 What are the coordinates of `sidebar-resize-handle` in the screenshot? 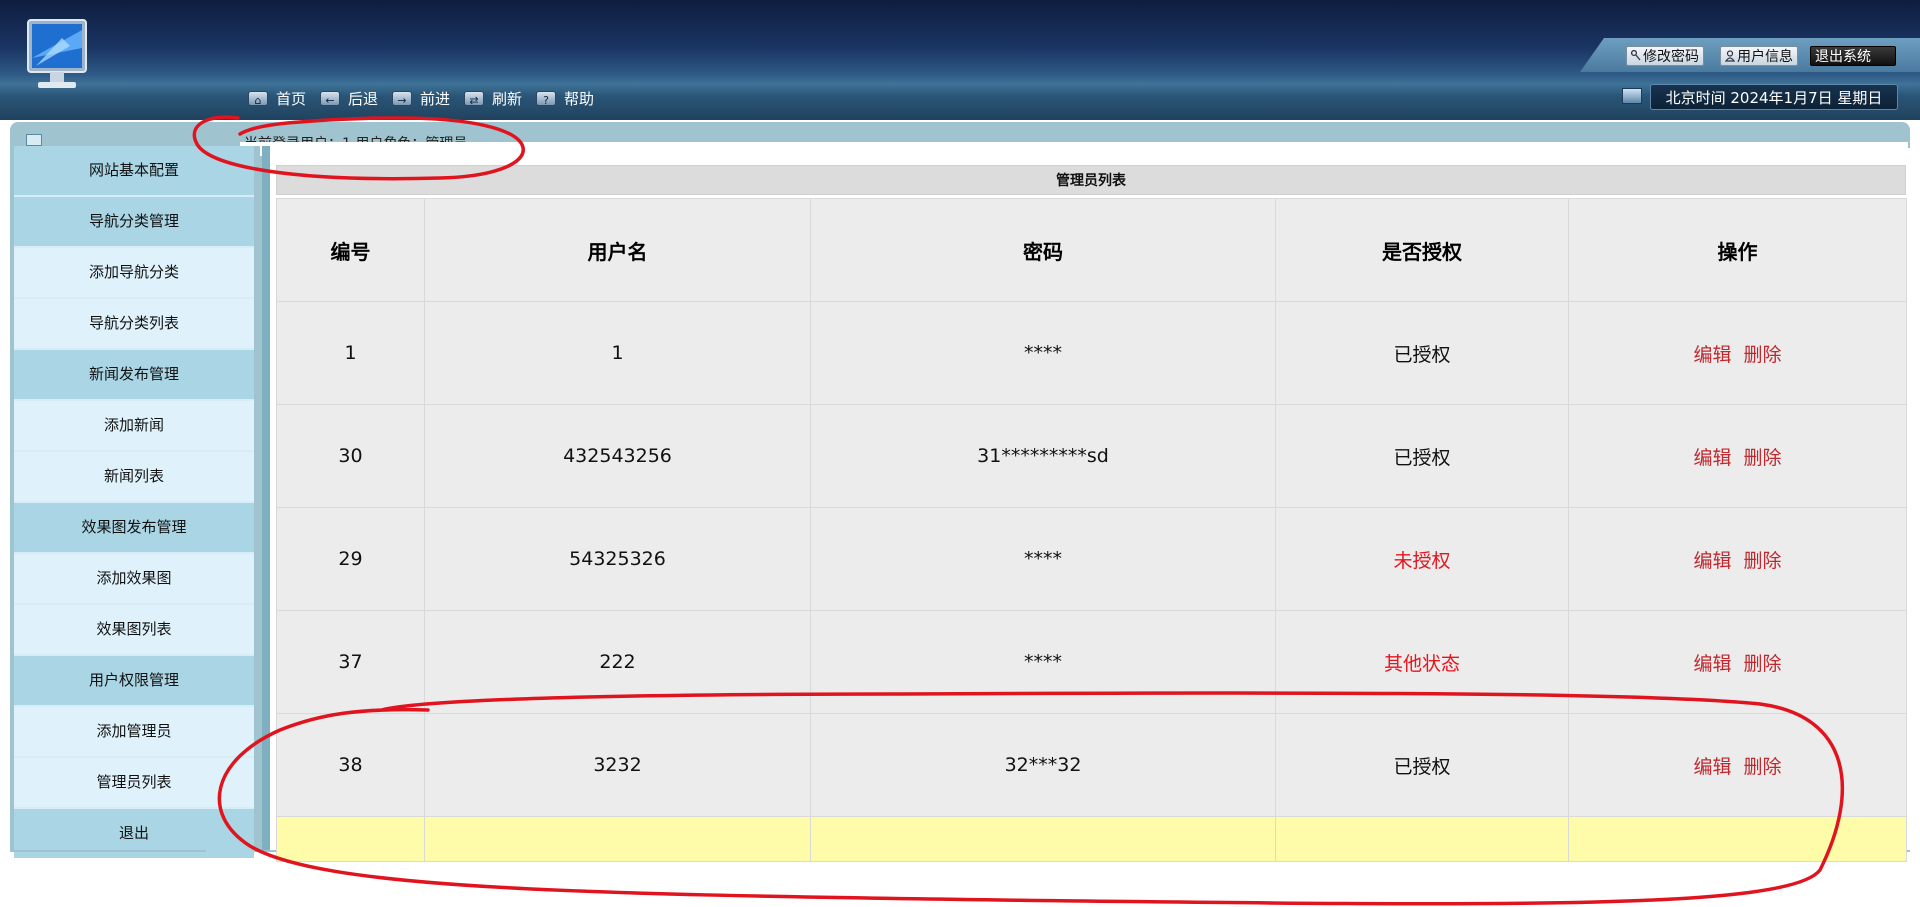 It's located at (266, 498).